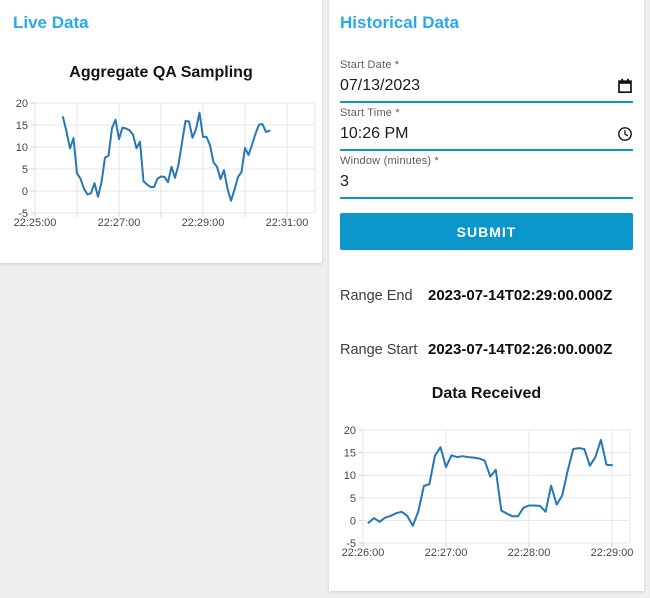 The height and width of the screenshot is (598, 650). What do you see at coordinates (520, 349) in the screenshot?
I see `range-start-value: 2023-07-14T02:26:00.000Z` at bounding box center [520, 349].